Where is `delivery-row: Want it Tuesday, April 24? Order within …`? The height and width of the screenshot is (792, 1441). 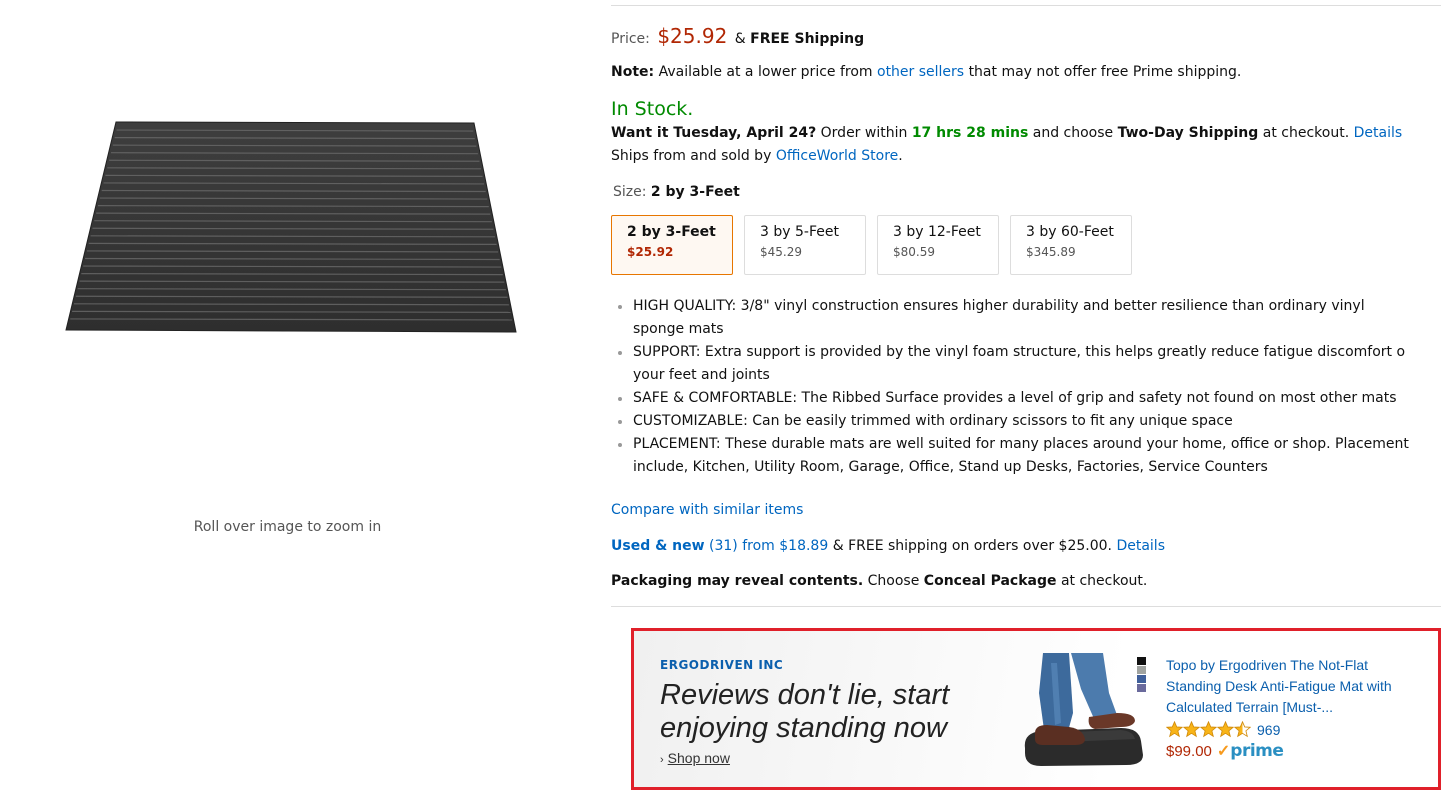 delivery-row: Want it Tuesday, April 24? Order within … is located at coordinates (1006, 133).